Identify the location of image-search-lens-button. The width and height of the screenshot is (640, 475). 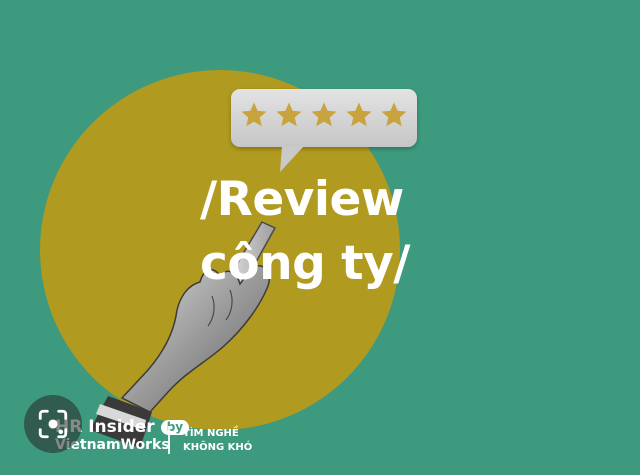
(53, 424).